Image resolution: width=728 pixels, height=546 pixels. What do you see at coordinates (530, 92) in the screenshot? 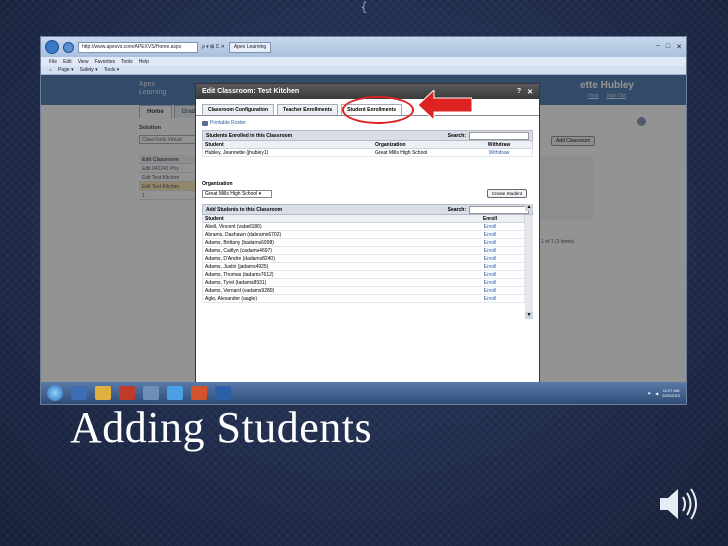
I see `dialog-close-icon: ✕` at bounding box center [530, 92].